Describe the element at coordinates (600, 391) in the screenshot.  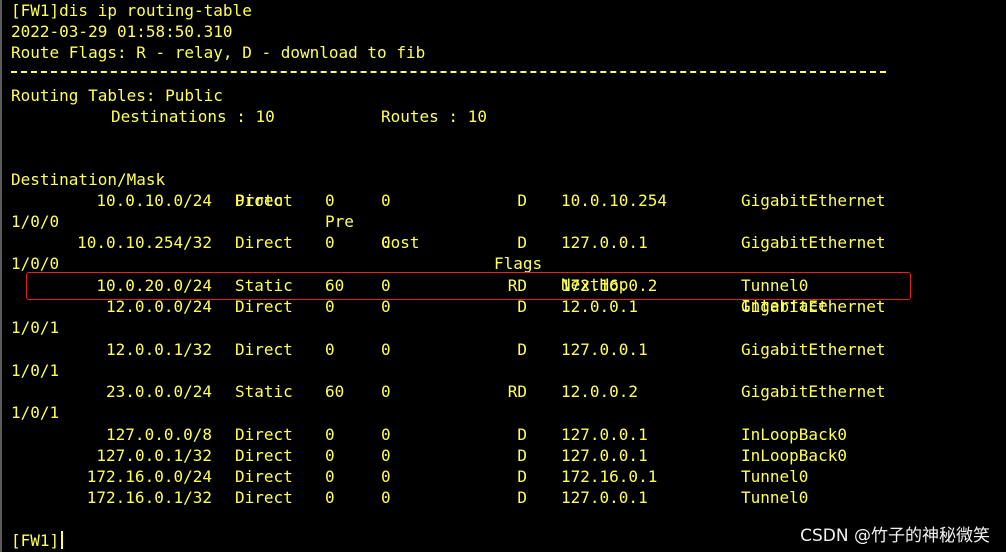
I see `cell-nexthop: 12.0.0.2` at that location.